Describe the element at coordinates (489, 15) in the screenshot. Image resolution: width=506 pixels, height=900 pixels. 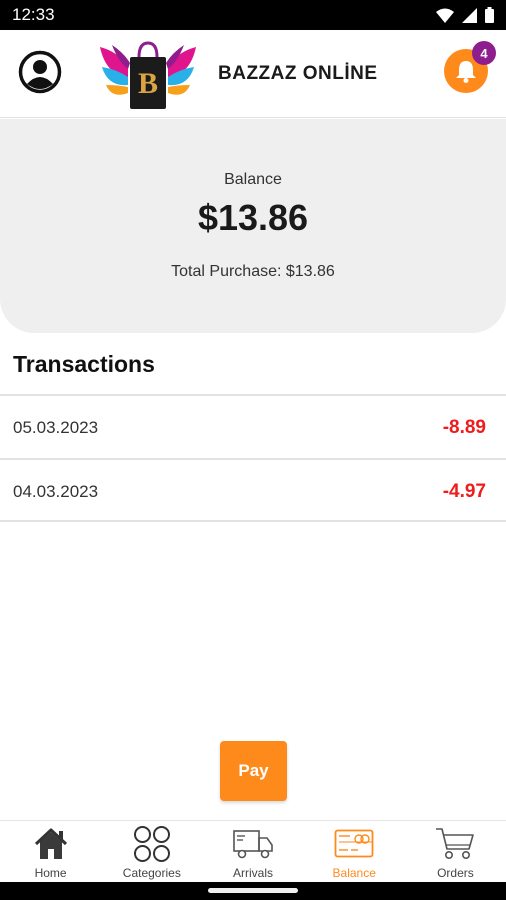
I see `battery-icon` at that location.